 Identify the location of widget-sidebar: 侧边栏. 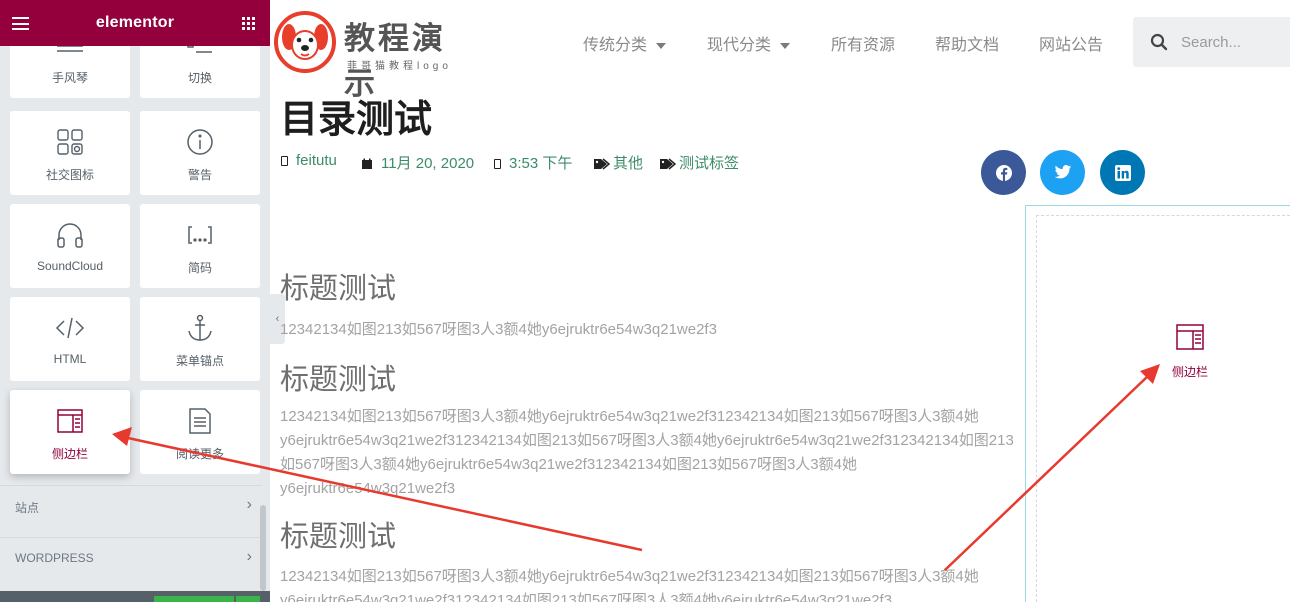
(70, 432).